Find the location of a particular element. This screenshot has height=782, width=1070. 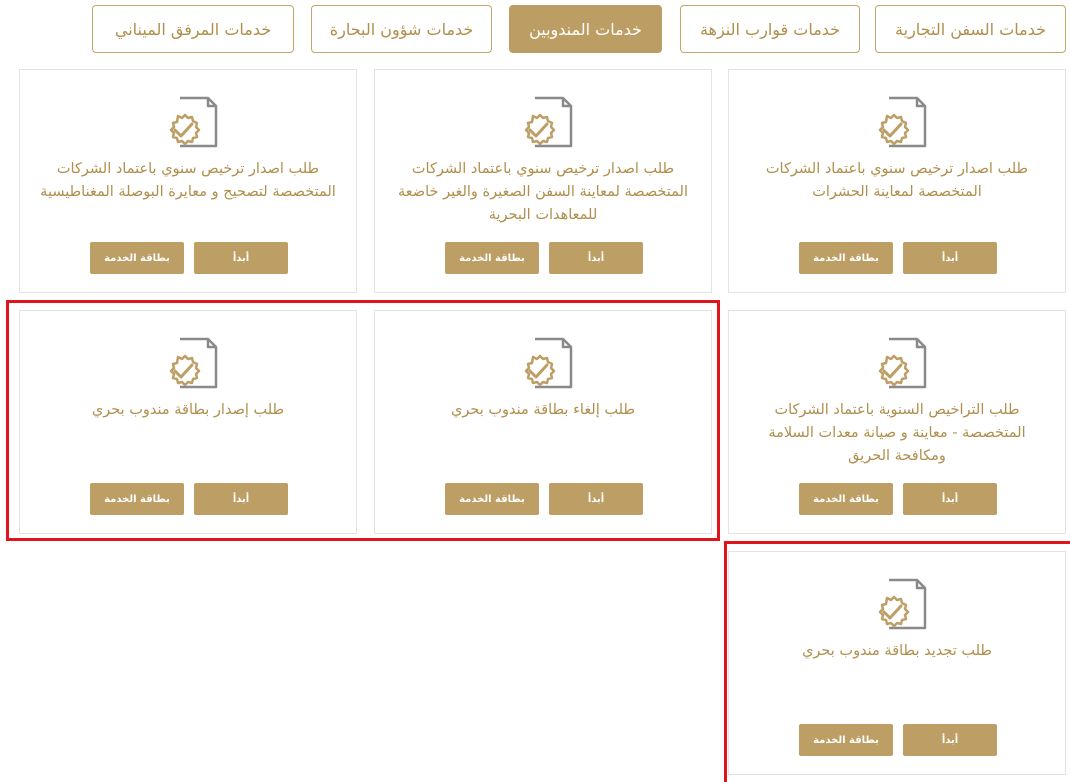

tab-agents-services: خدمات المندوبين is located at coordinates (585, 29).